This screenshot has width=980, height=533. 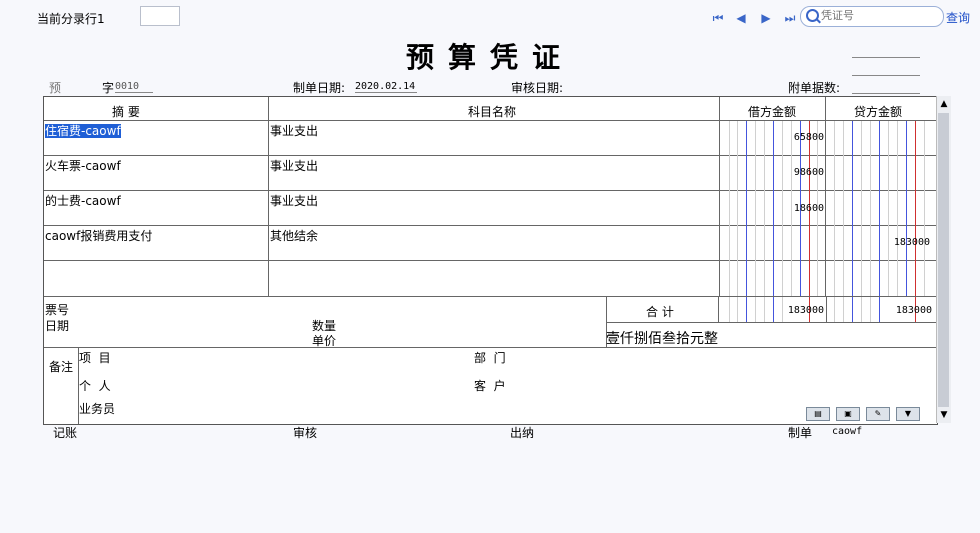 What do you see at coordinates (305, 433) in the screenshot?
I see `audit-label: 审核` at bounding box center [305, 433].